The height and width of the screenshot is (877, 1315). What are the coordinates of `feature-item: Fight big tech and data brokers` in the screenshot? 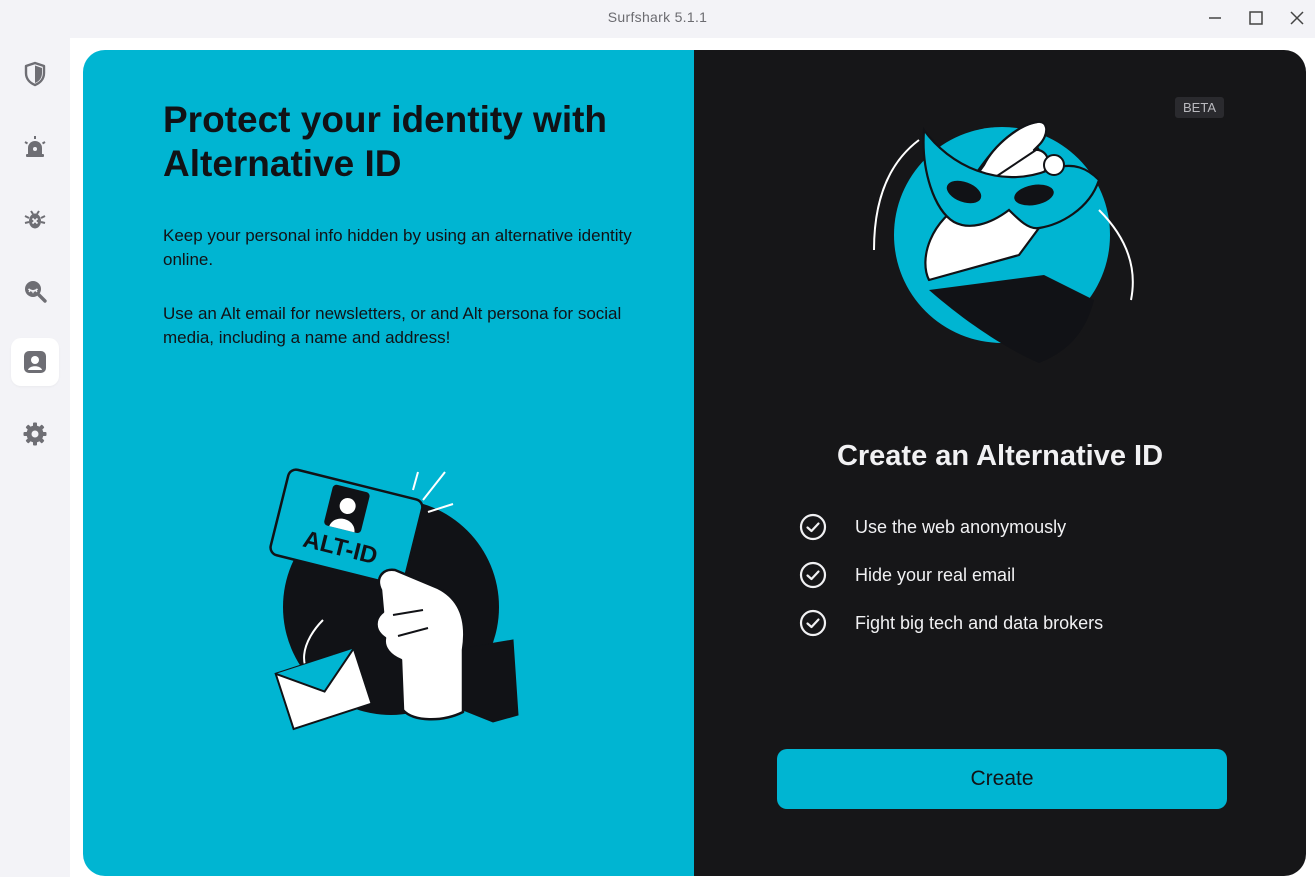 It's located at (950, 623).